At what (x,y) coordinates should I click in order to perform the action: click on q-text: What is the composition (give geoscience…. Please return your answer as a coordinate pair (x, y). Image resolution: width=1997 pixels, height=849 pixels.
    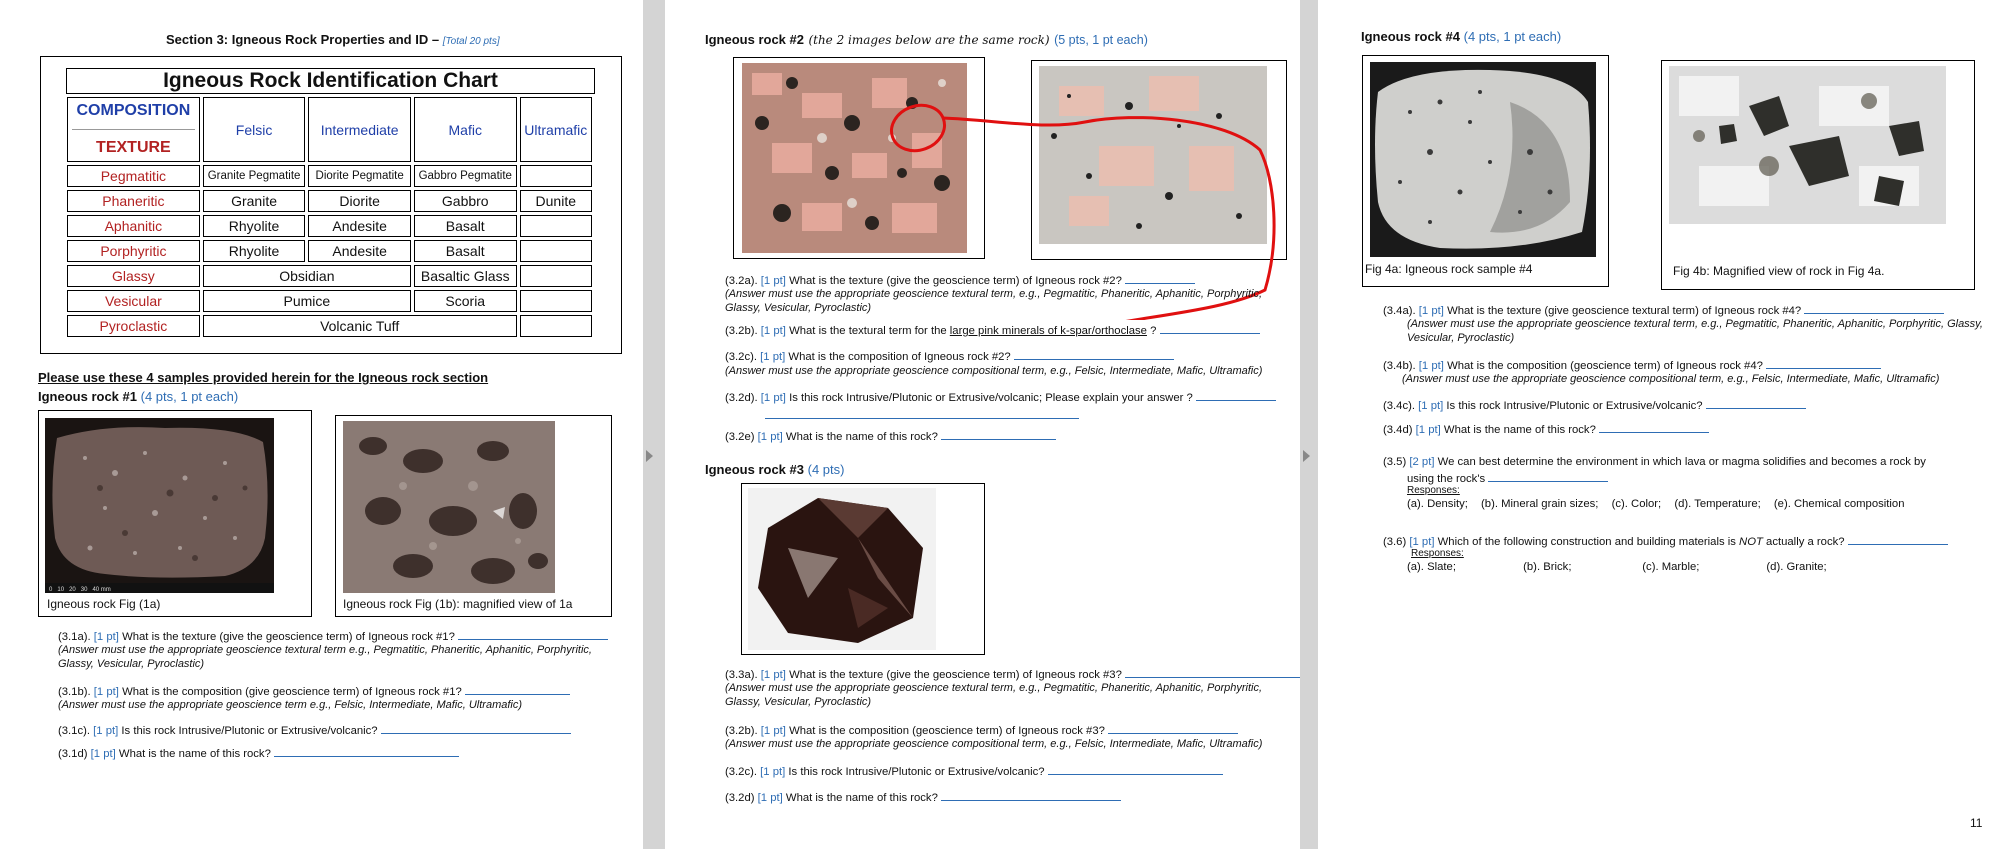
    Looking at the image, I should click on (292, 692).